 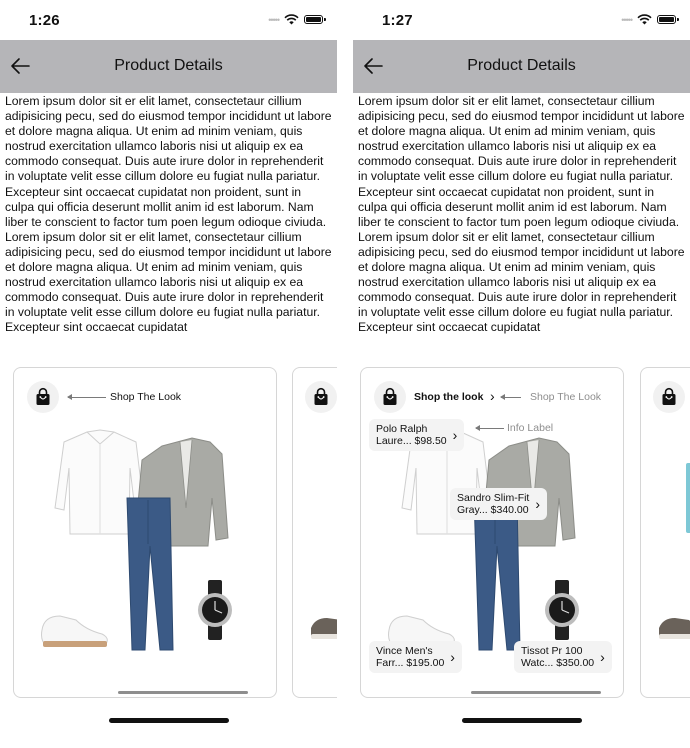 What do you see at coordinates (688, 498) in the screenshot?
I see `peek-garment-image` at bounding box center [688, 498].